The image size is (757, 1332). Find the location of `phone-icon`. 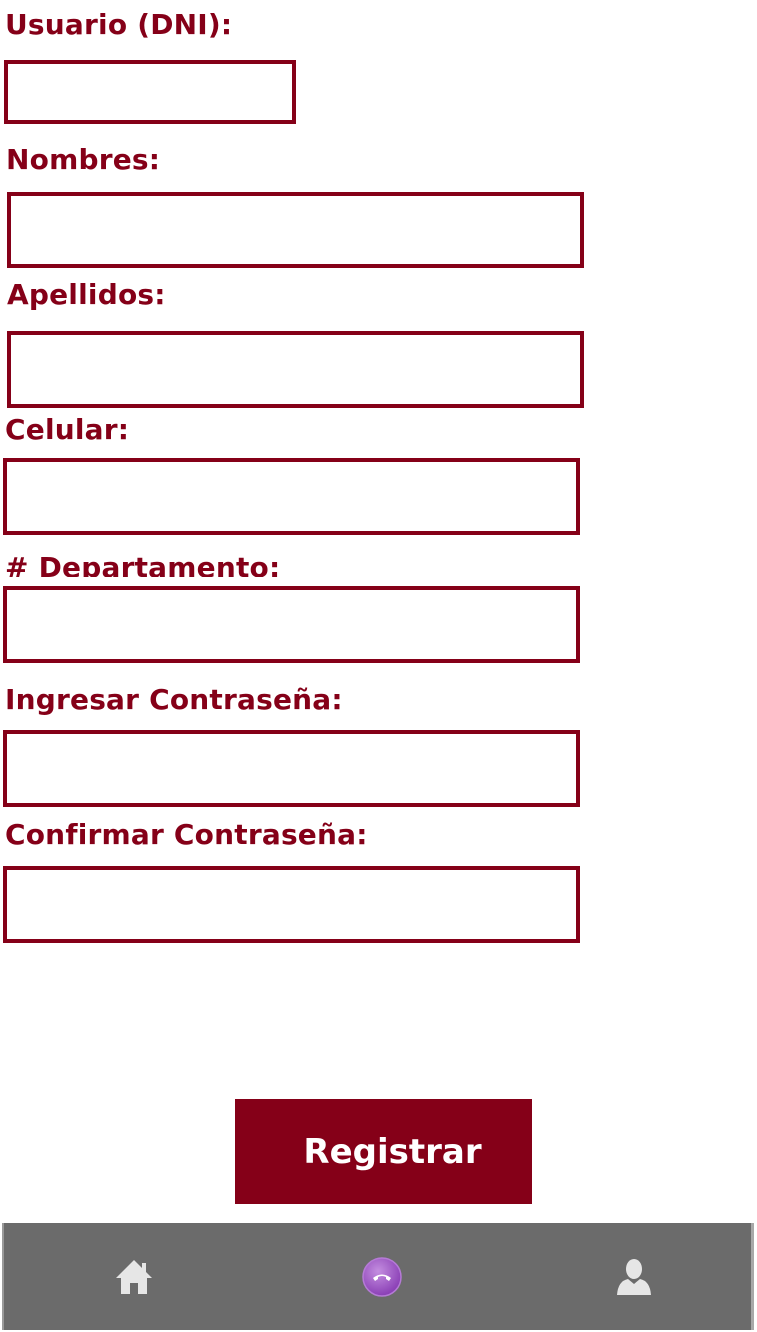

phone-icon is located at coordinates (382, 1277).